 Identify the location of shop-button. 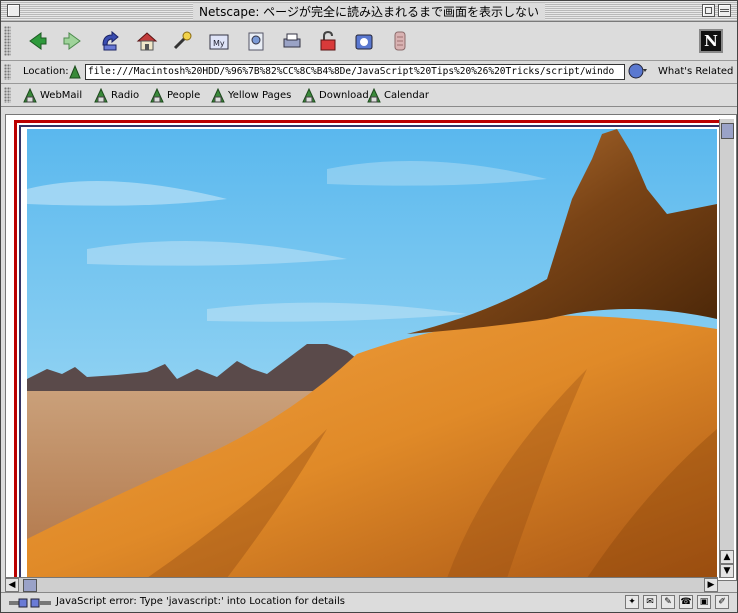
(364, 41).